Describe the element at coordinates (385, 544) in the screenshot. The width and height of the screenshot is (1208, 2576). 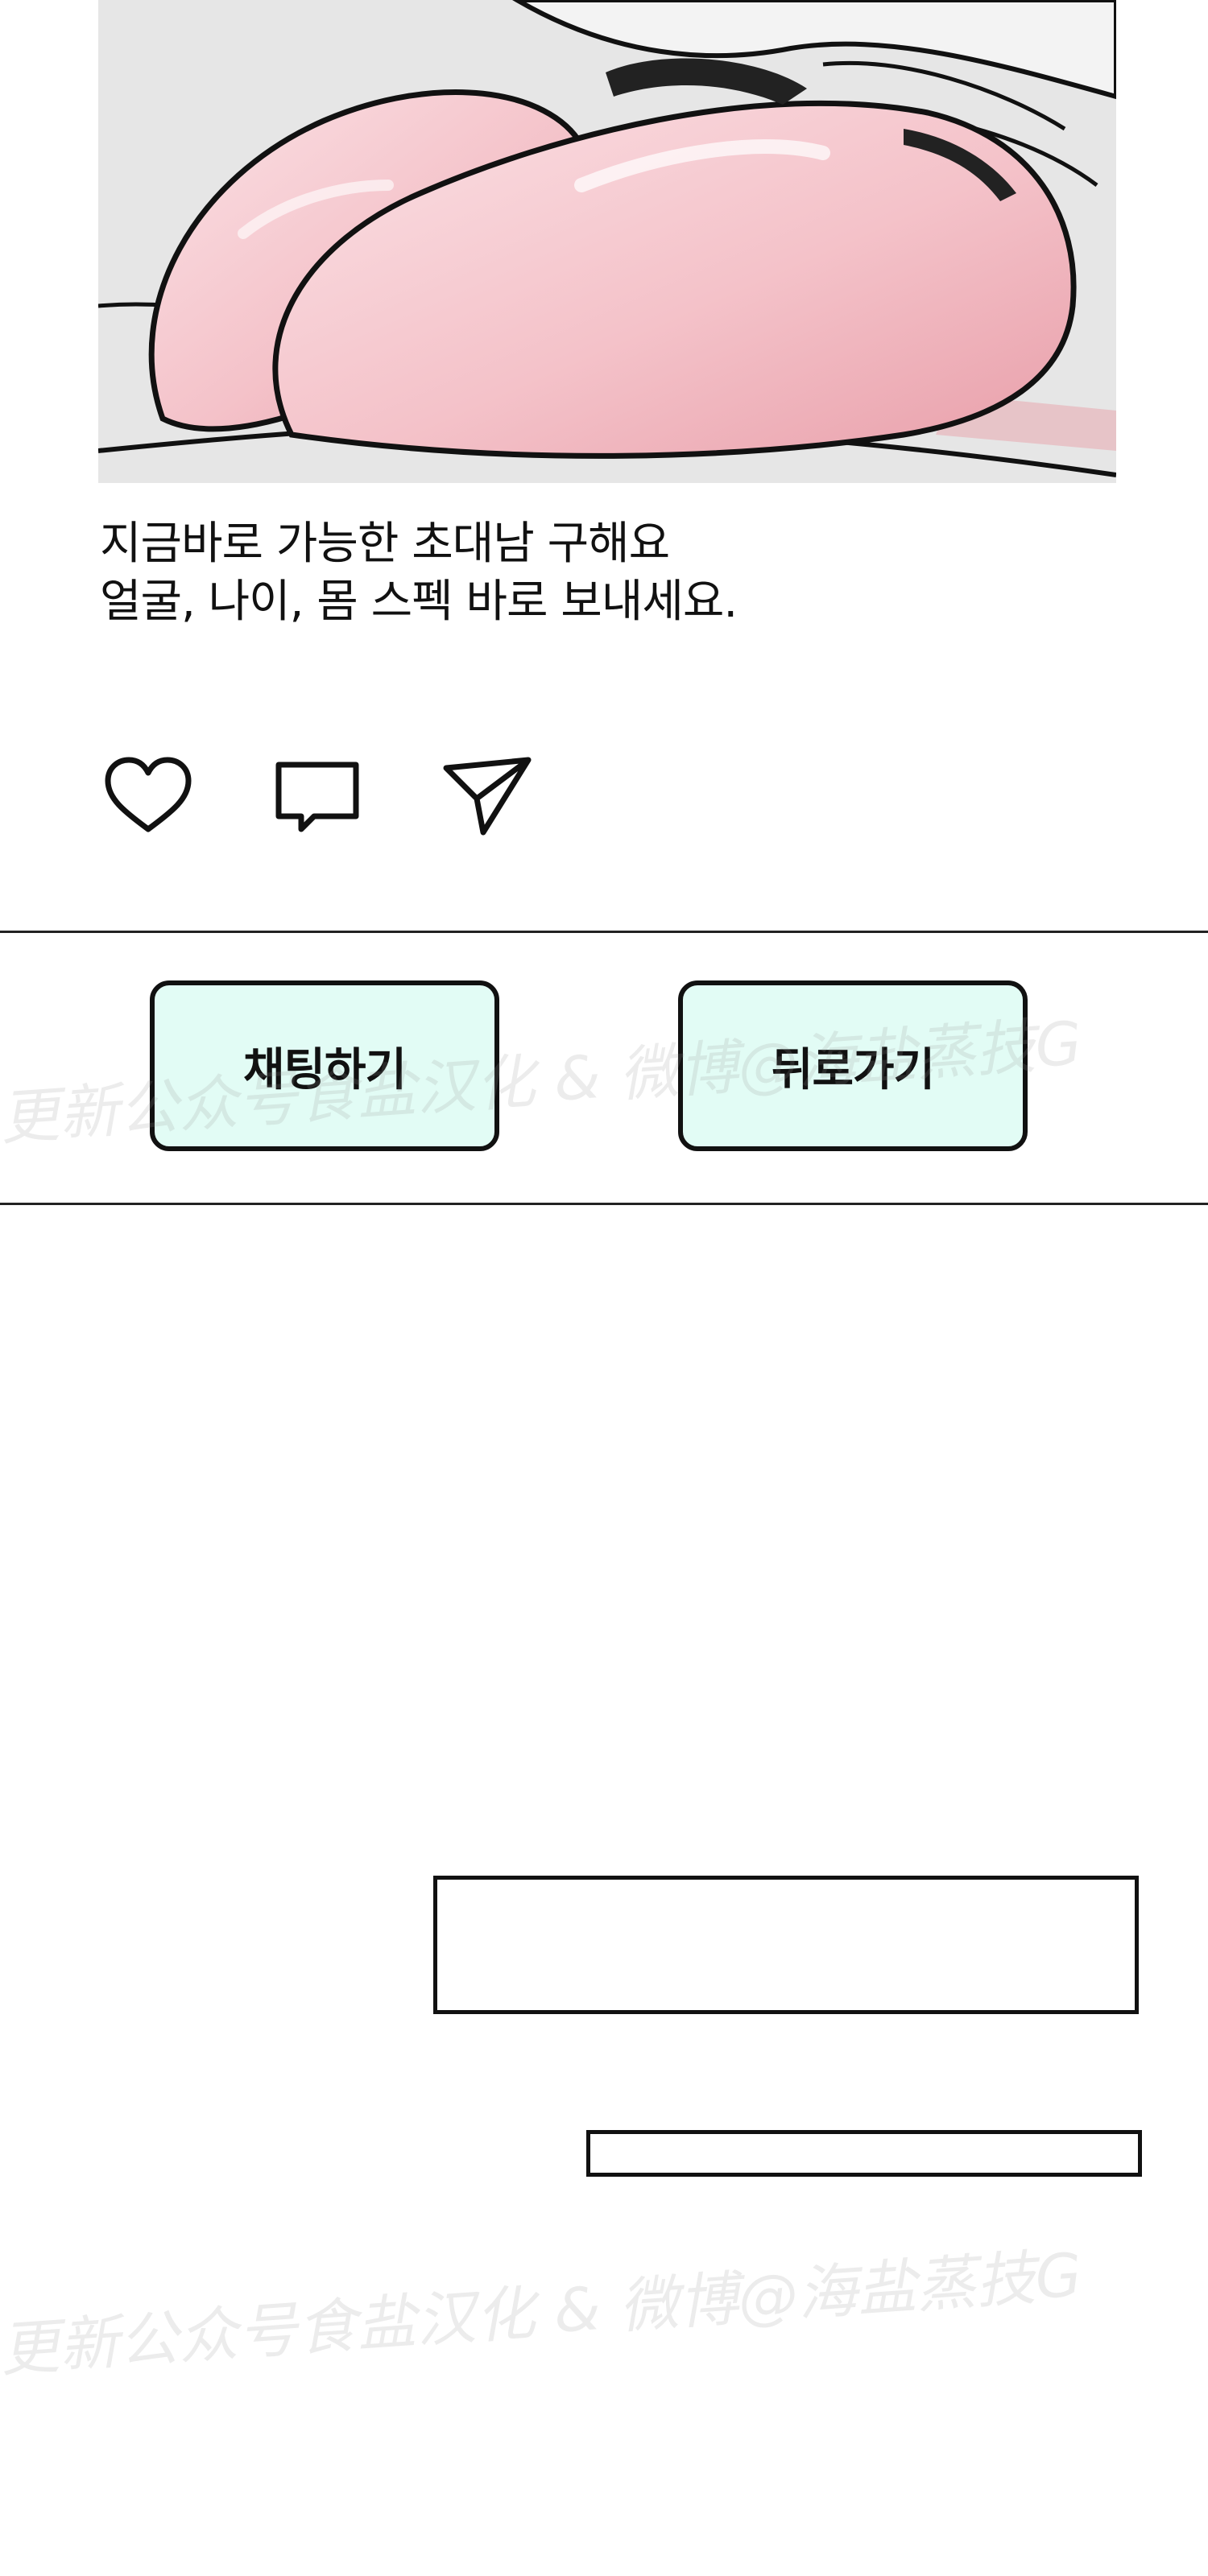
I see `caption-line: 지금바로 가능한 초대남 구해요` at that location.